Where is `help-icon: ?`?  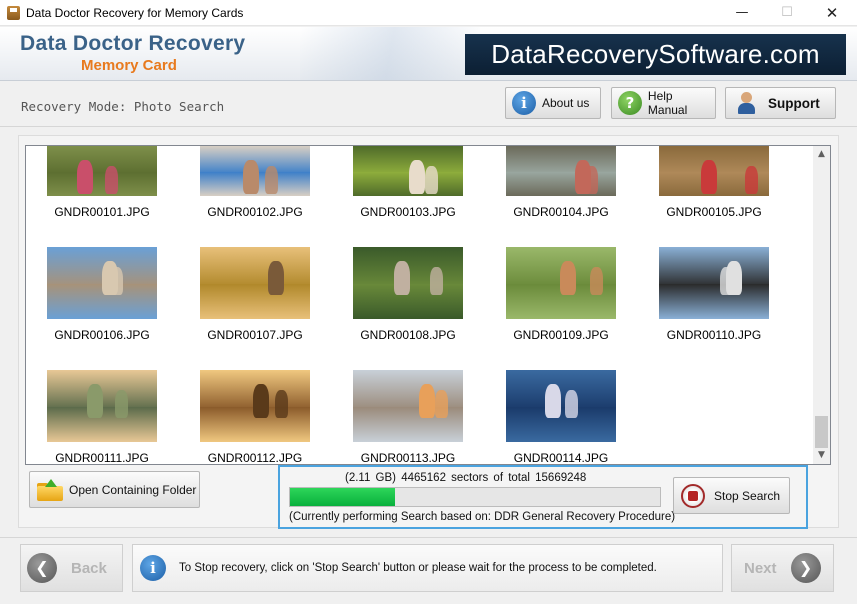
help-icon: ? is located at coordinates (630, 103).